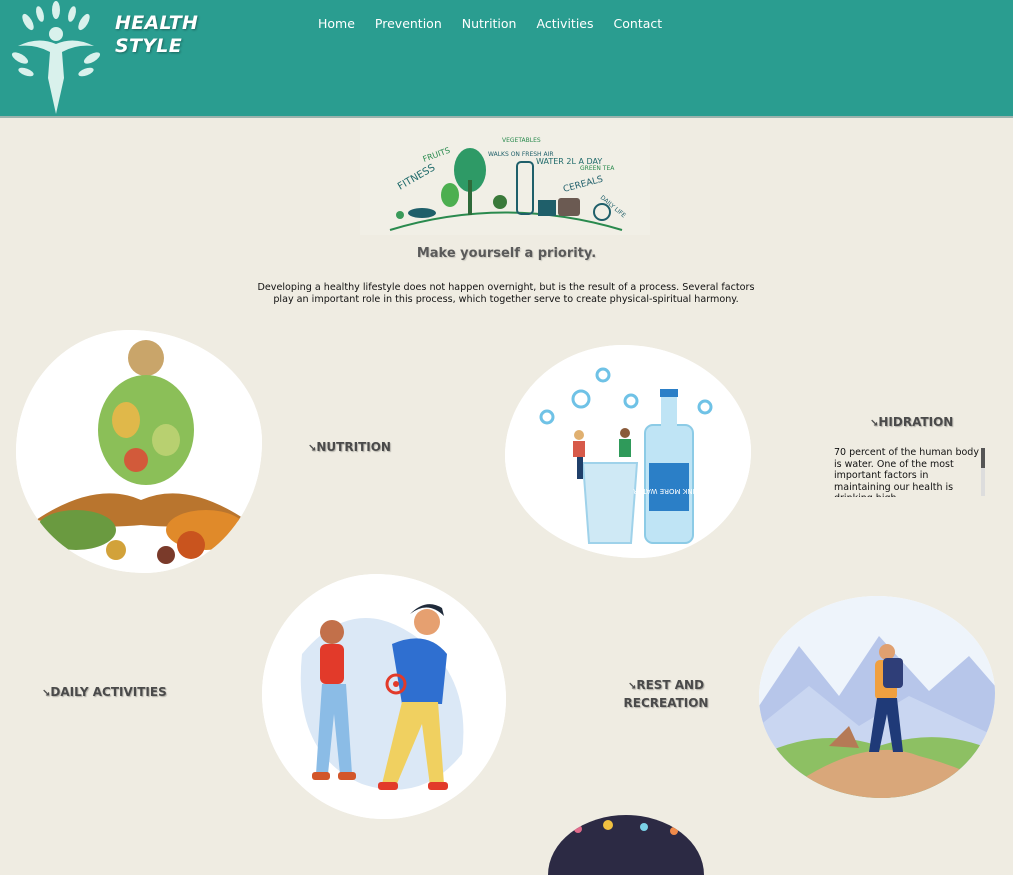 The image size is (1013, 875). I want to click on banner-word-vegetables: VEGETABLES, so click(521, 140).